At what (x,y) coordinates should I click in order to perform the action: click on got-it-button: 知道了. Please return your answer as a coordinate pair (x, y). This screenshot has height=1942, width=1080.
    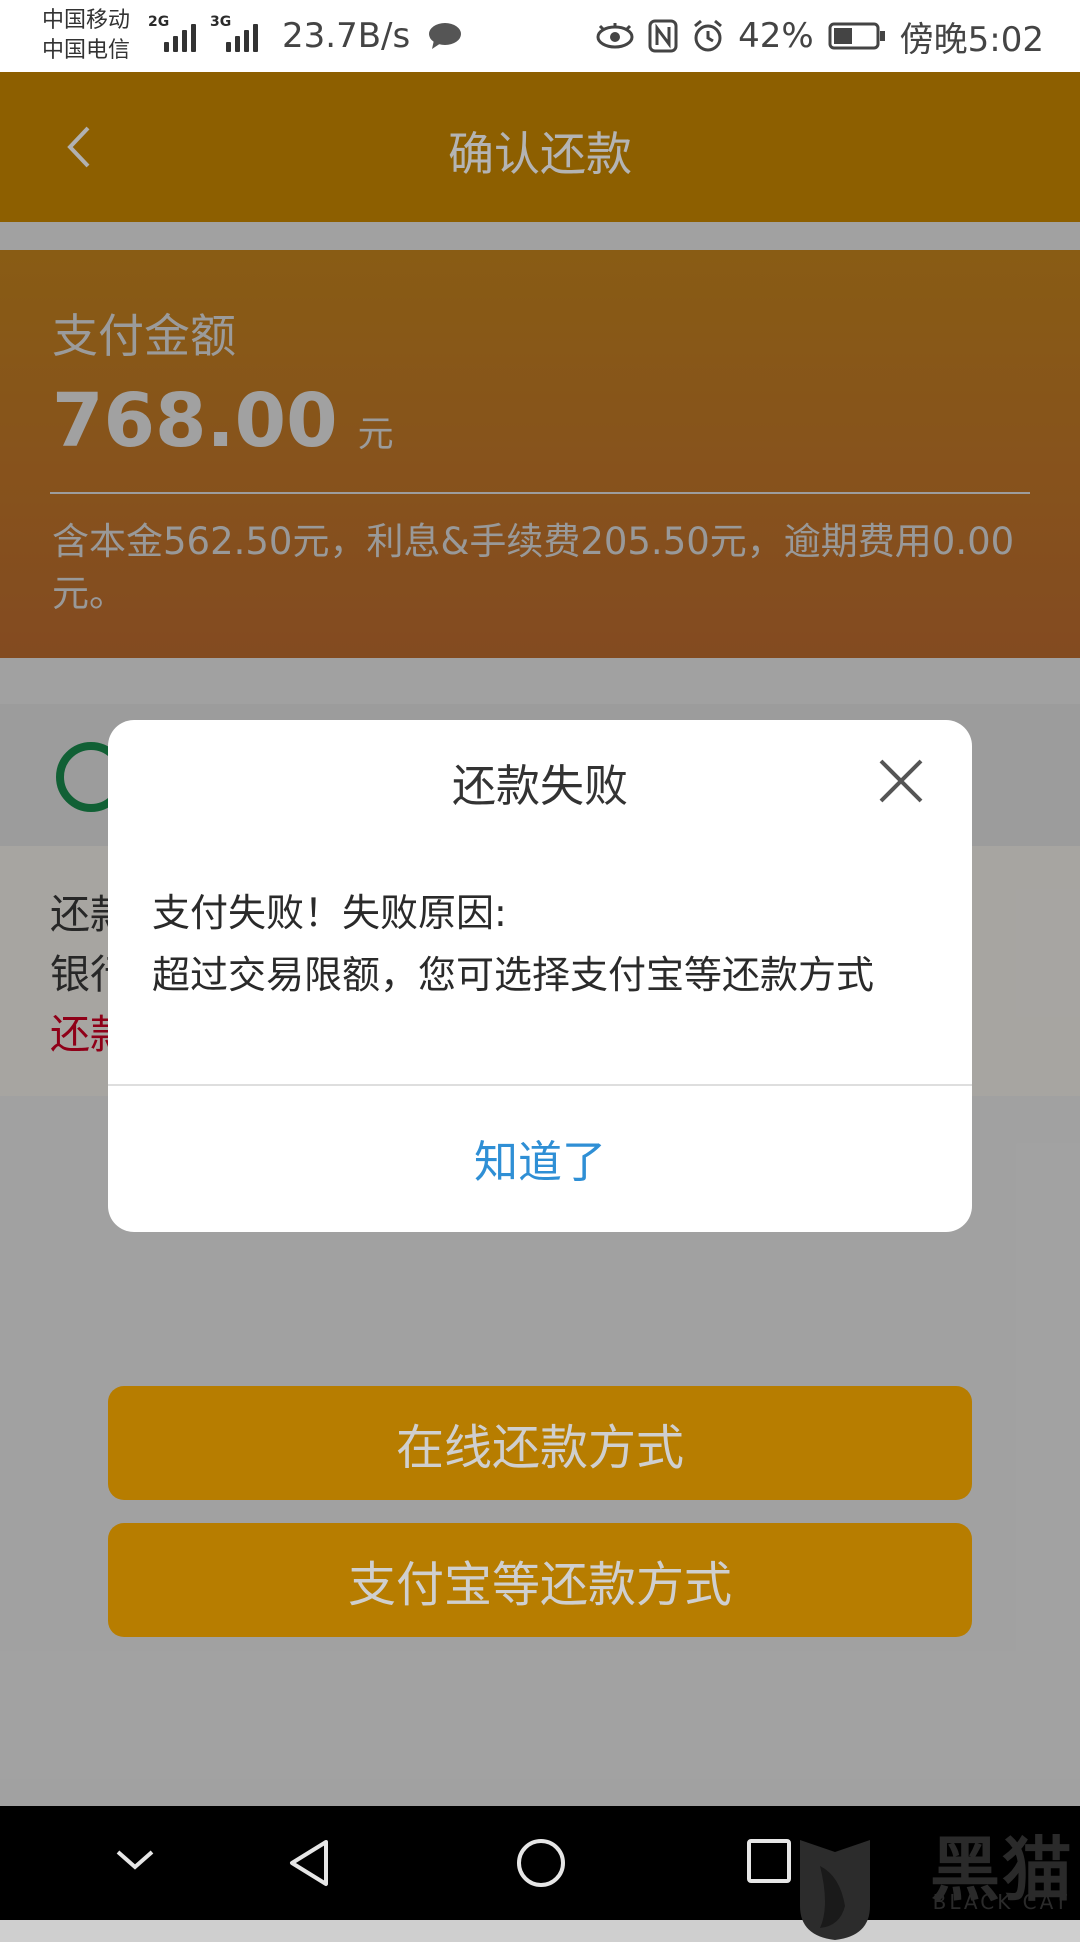
    Looking at the image, I should click on (540, 1158).